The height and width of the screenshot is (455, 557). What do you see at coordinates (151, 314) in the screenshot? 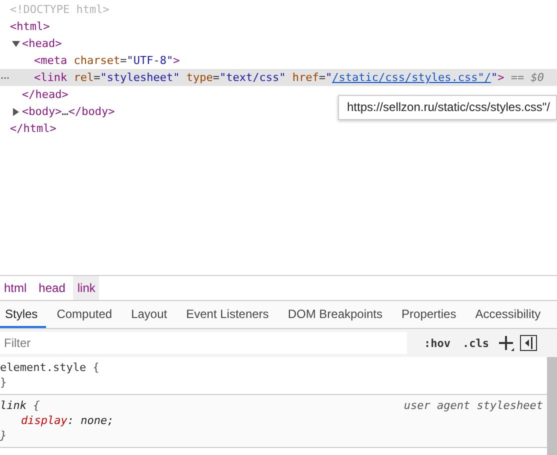
I see `panel-tab: Layout` at bounding box center [151, 314].